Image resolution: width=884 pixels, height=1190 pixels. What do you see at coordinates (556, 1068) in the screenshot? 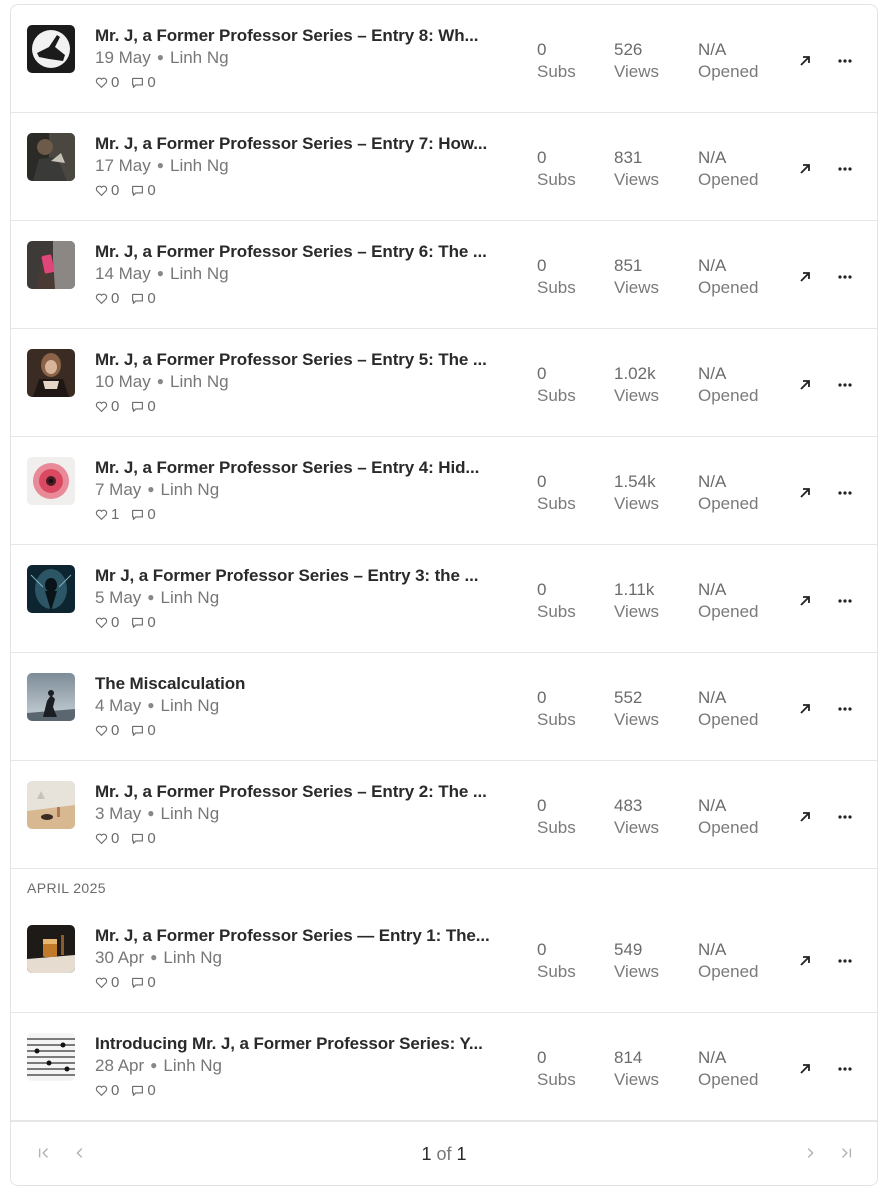
I see `subs-stat: 0 Subs` at bounding box center [556, 1068].